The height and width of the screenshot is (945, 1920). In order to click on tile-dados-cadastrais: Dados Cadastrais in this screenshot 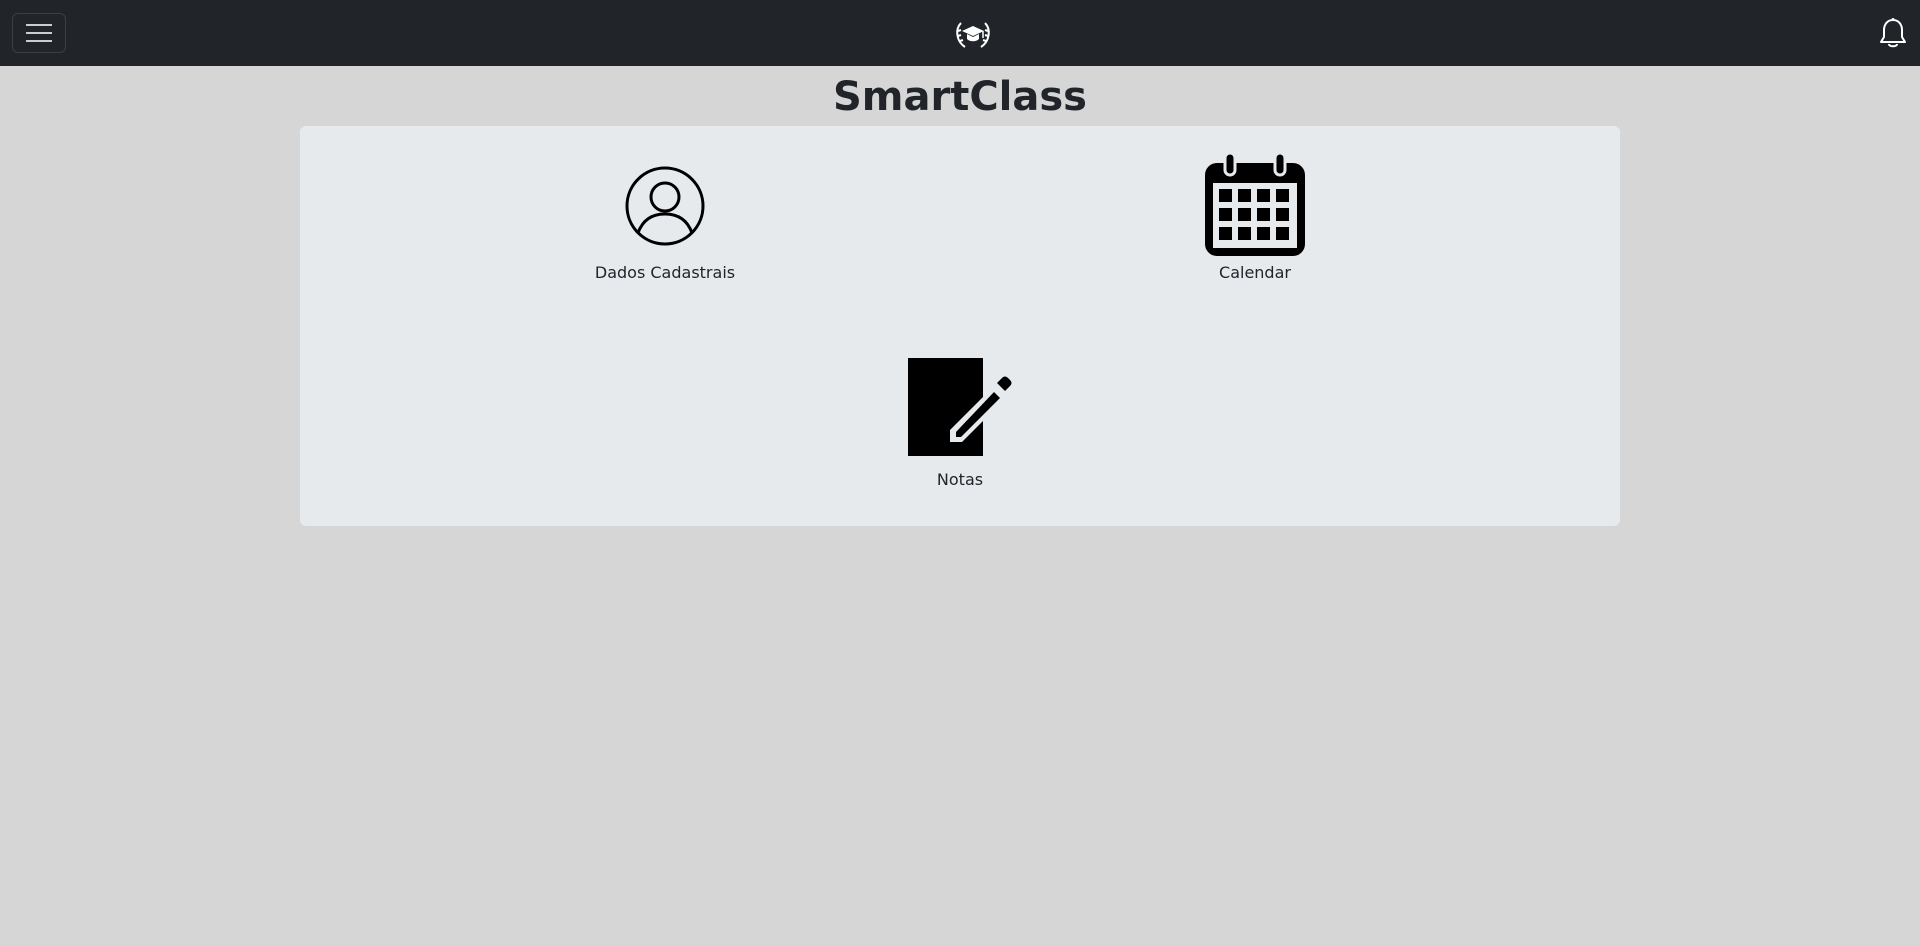, I will do `click(665, 224)`.